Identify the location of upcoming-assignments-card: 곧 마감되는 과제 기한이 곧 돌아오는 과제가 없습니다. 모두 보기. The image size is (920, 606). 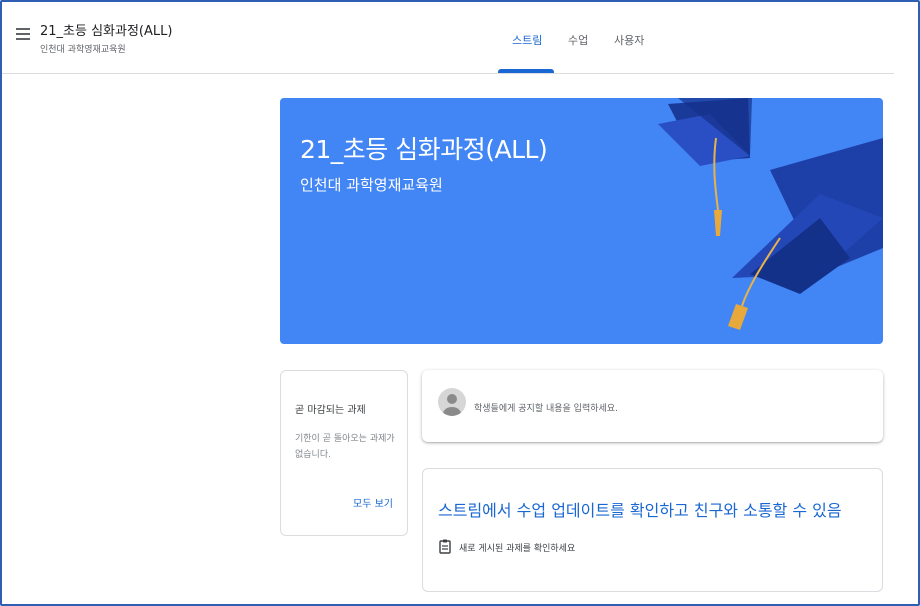
(344, 453).